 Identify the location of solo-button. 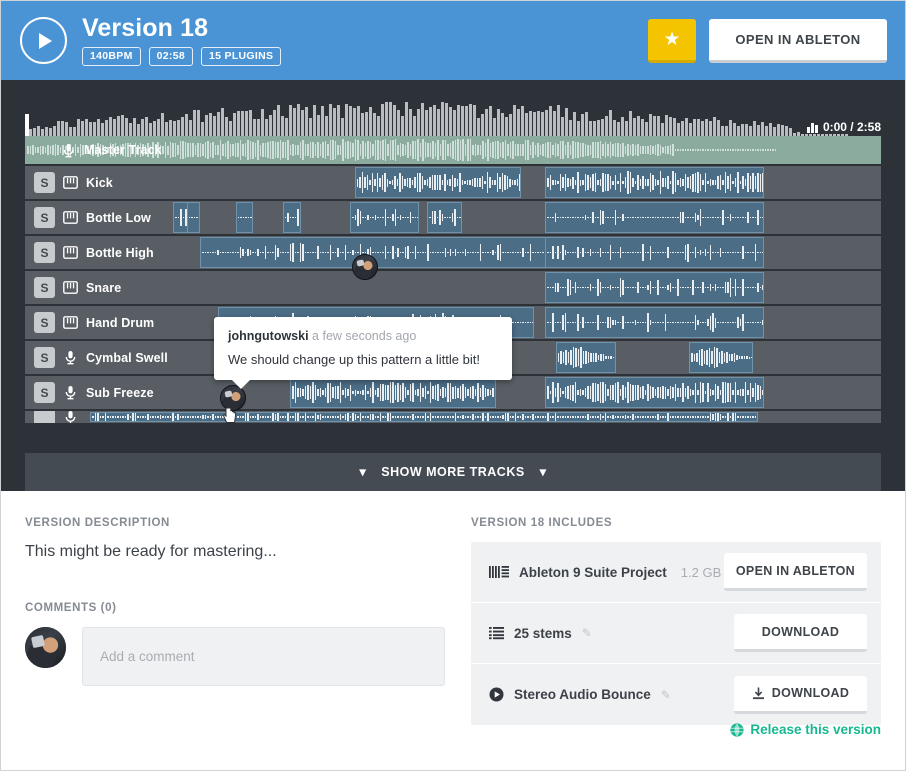
(44, 417).